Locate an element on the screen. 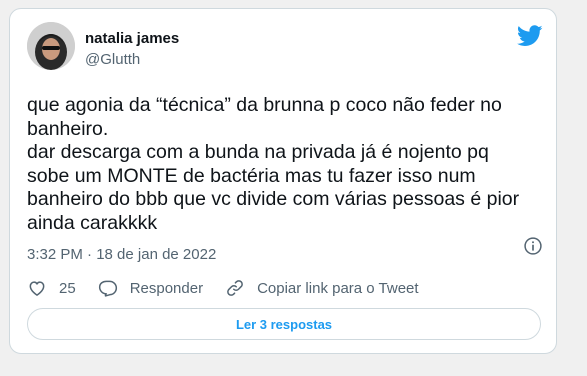 The height and width of the screenshot is (376, 587). read-replies-button: Ler 3 respostas is located at coordinates (284, 324).